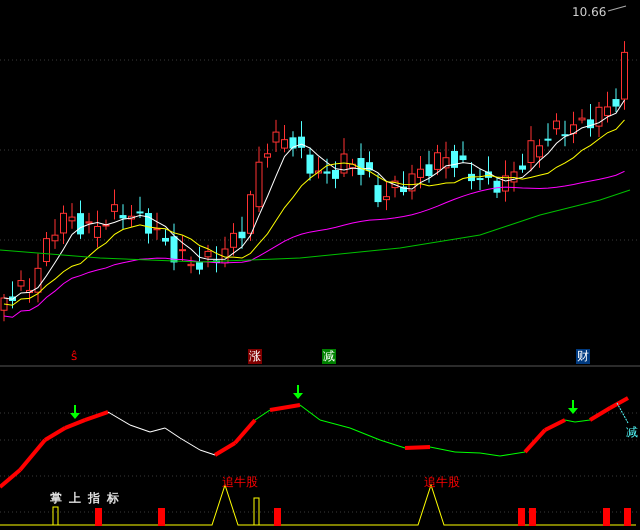 This screenshot has height=530, width=640. I want to click on signal-marker: 涨, so click(255, 356).